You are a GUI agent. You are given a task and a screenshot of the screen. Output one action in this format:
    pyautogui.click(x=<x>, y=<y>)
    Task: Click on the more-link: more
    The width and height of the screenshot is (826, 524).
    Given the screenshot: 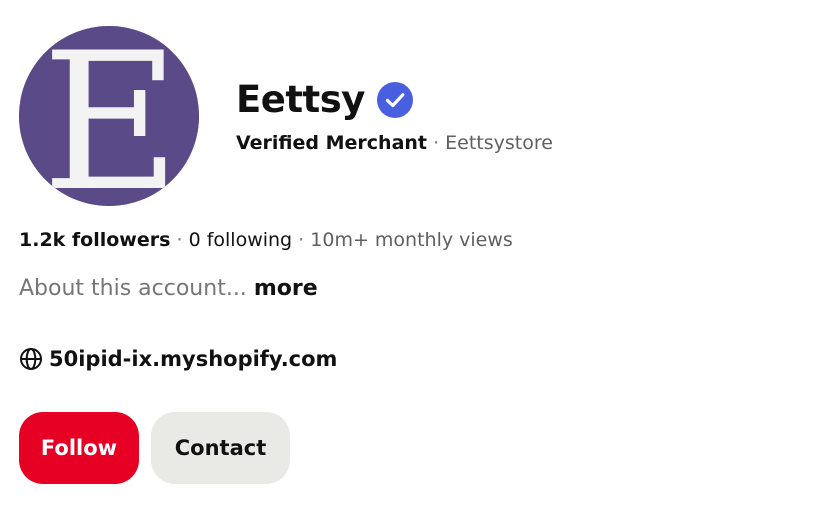 What is the action you would take?
    pyautogui.click(x=286, y=288)
    